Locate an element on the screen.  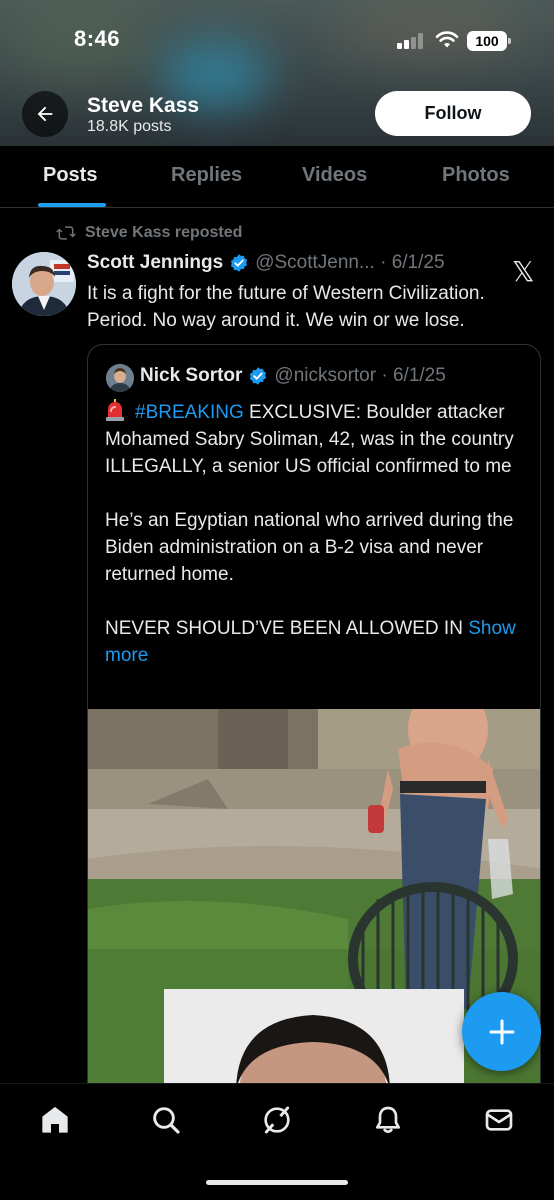
arrow-left-icon is located at coordinates (45, 114).